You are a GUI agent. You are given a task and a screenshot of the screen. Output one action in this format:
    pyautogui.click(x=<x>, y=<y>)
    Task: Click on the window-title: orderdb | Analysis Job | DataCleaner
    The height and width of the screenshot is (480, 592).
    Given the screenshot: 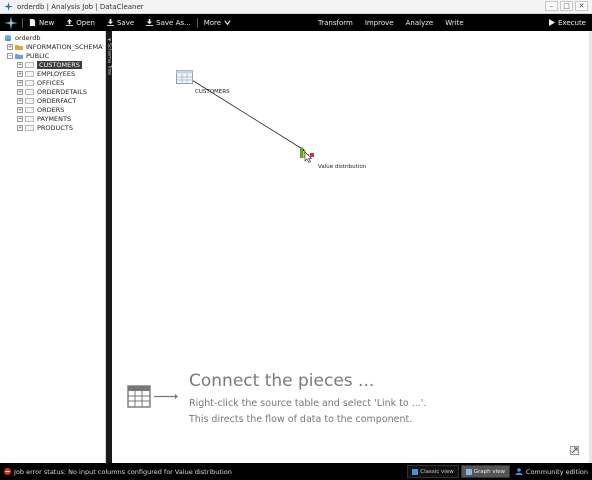 What is the action you would take?
    pyautogui.click(x=80, y=6)
    